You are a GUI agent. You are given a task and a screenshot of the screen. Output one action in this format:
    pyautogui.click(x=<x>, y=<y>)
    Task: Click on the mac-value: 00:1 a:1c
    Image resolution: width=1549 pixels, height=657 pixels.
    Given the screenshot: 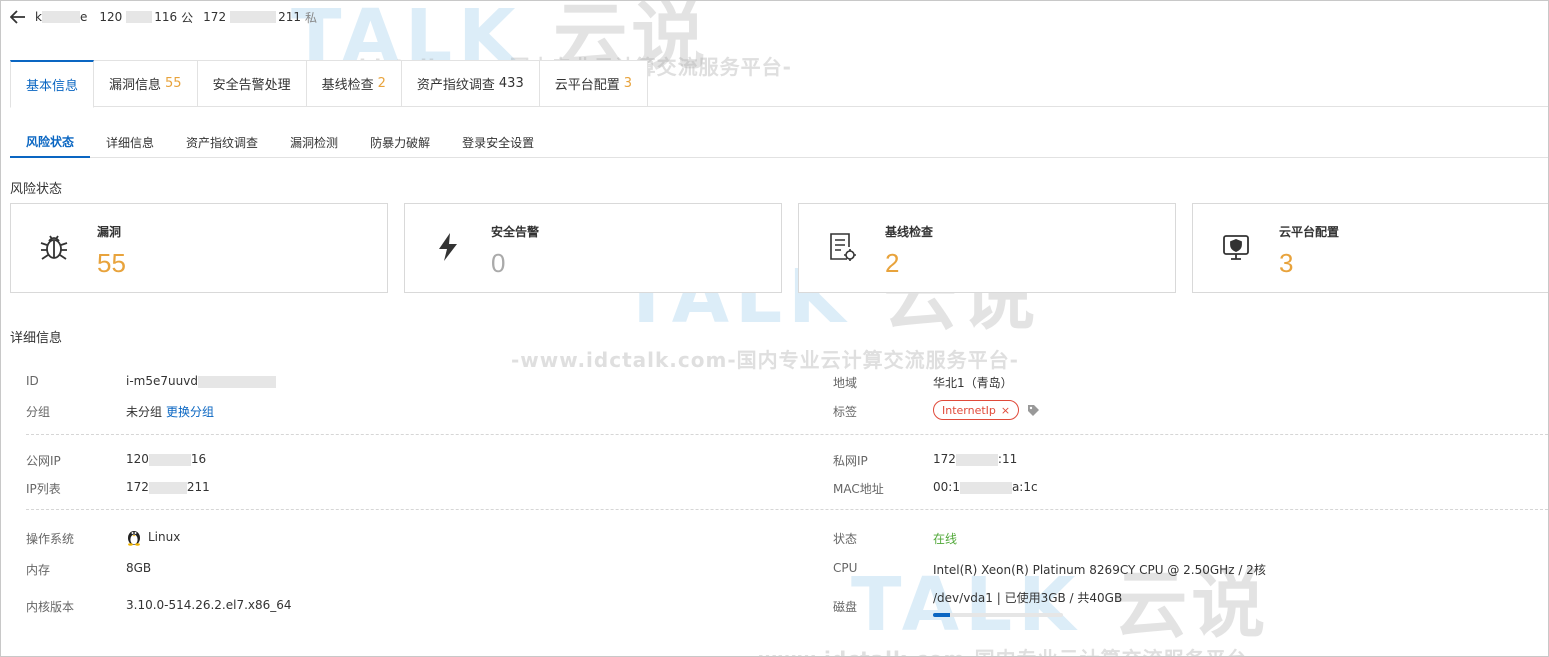 What is the action you would take?
    pyautogui.click(x=985, y=487)
    